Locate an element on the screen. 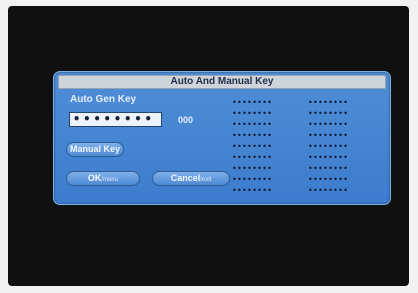  cancel-hint: /exit is located at coordinates (206, 180).